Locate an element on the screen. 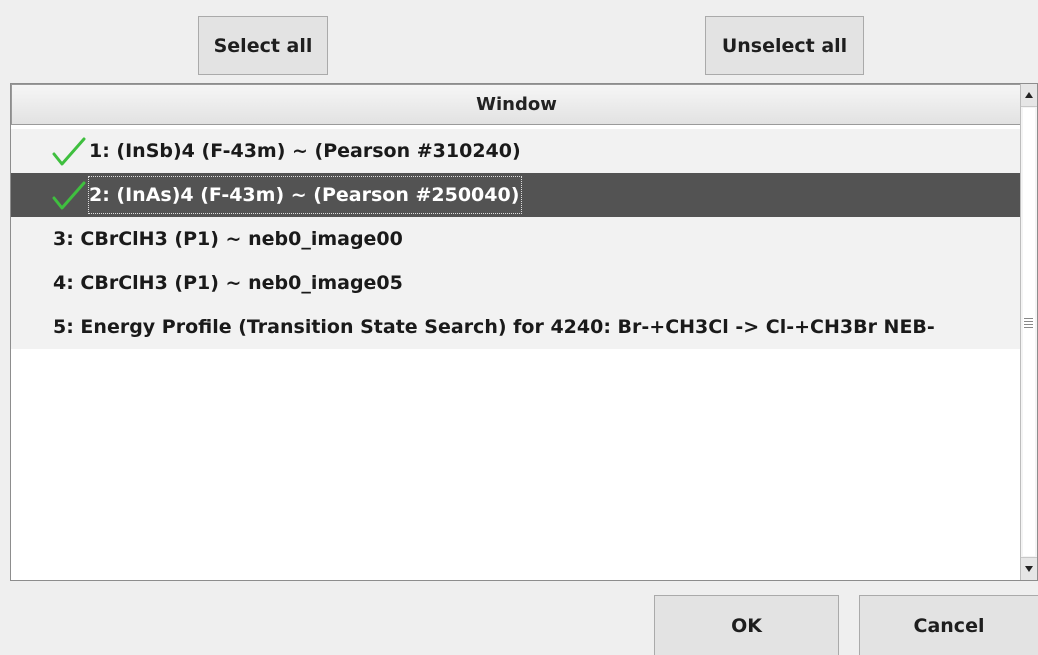 The image size is (1038, 655). list-item-label: 3: CBrClH3 (P1) ~ neb0_image00 is located at coordinates (228, 239).